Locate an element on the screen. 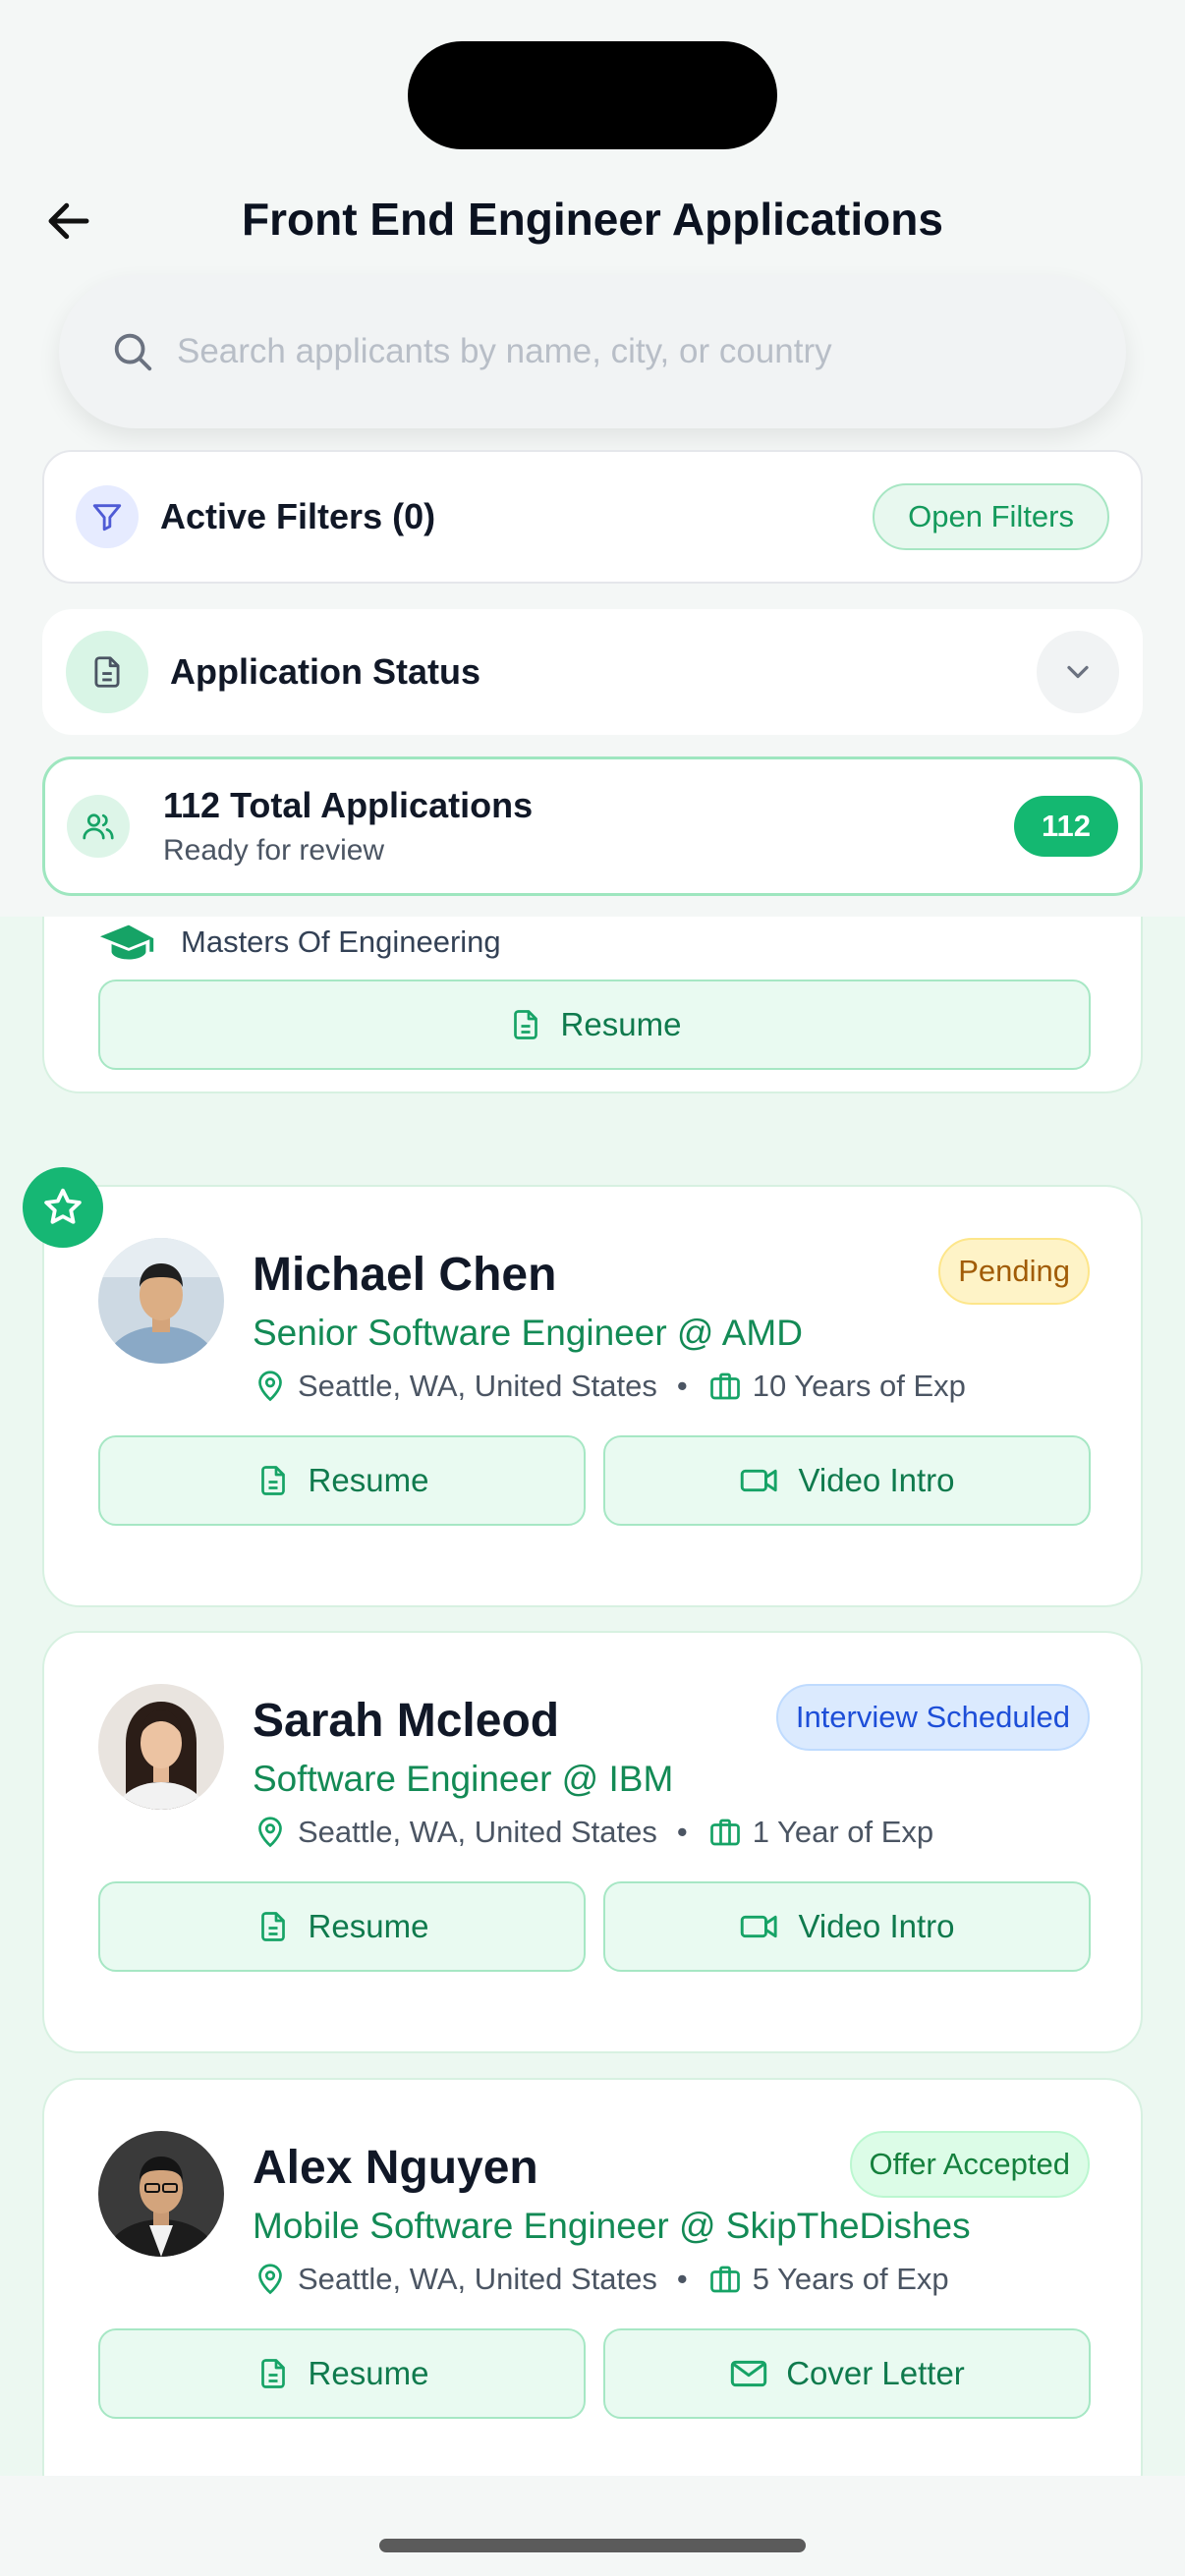 The width and height of the screenshot is (1185, 2576). search-icon is located at coordinates (133, 352).